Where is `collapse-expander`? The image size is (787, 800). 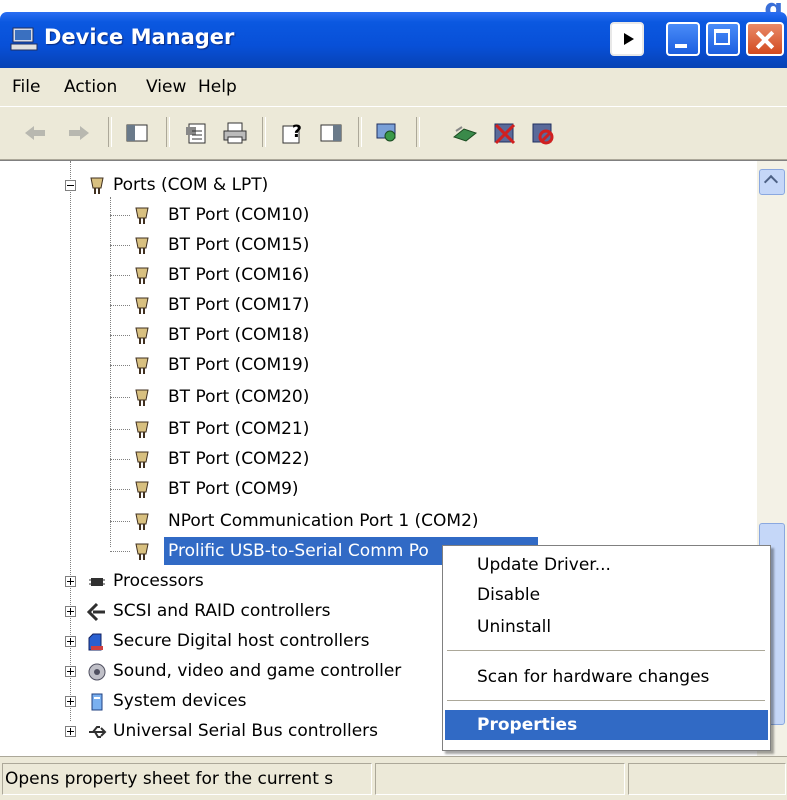 collapse-expander is located at coordinates (70, 185).